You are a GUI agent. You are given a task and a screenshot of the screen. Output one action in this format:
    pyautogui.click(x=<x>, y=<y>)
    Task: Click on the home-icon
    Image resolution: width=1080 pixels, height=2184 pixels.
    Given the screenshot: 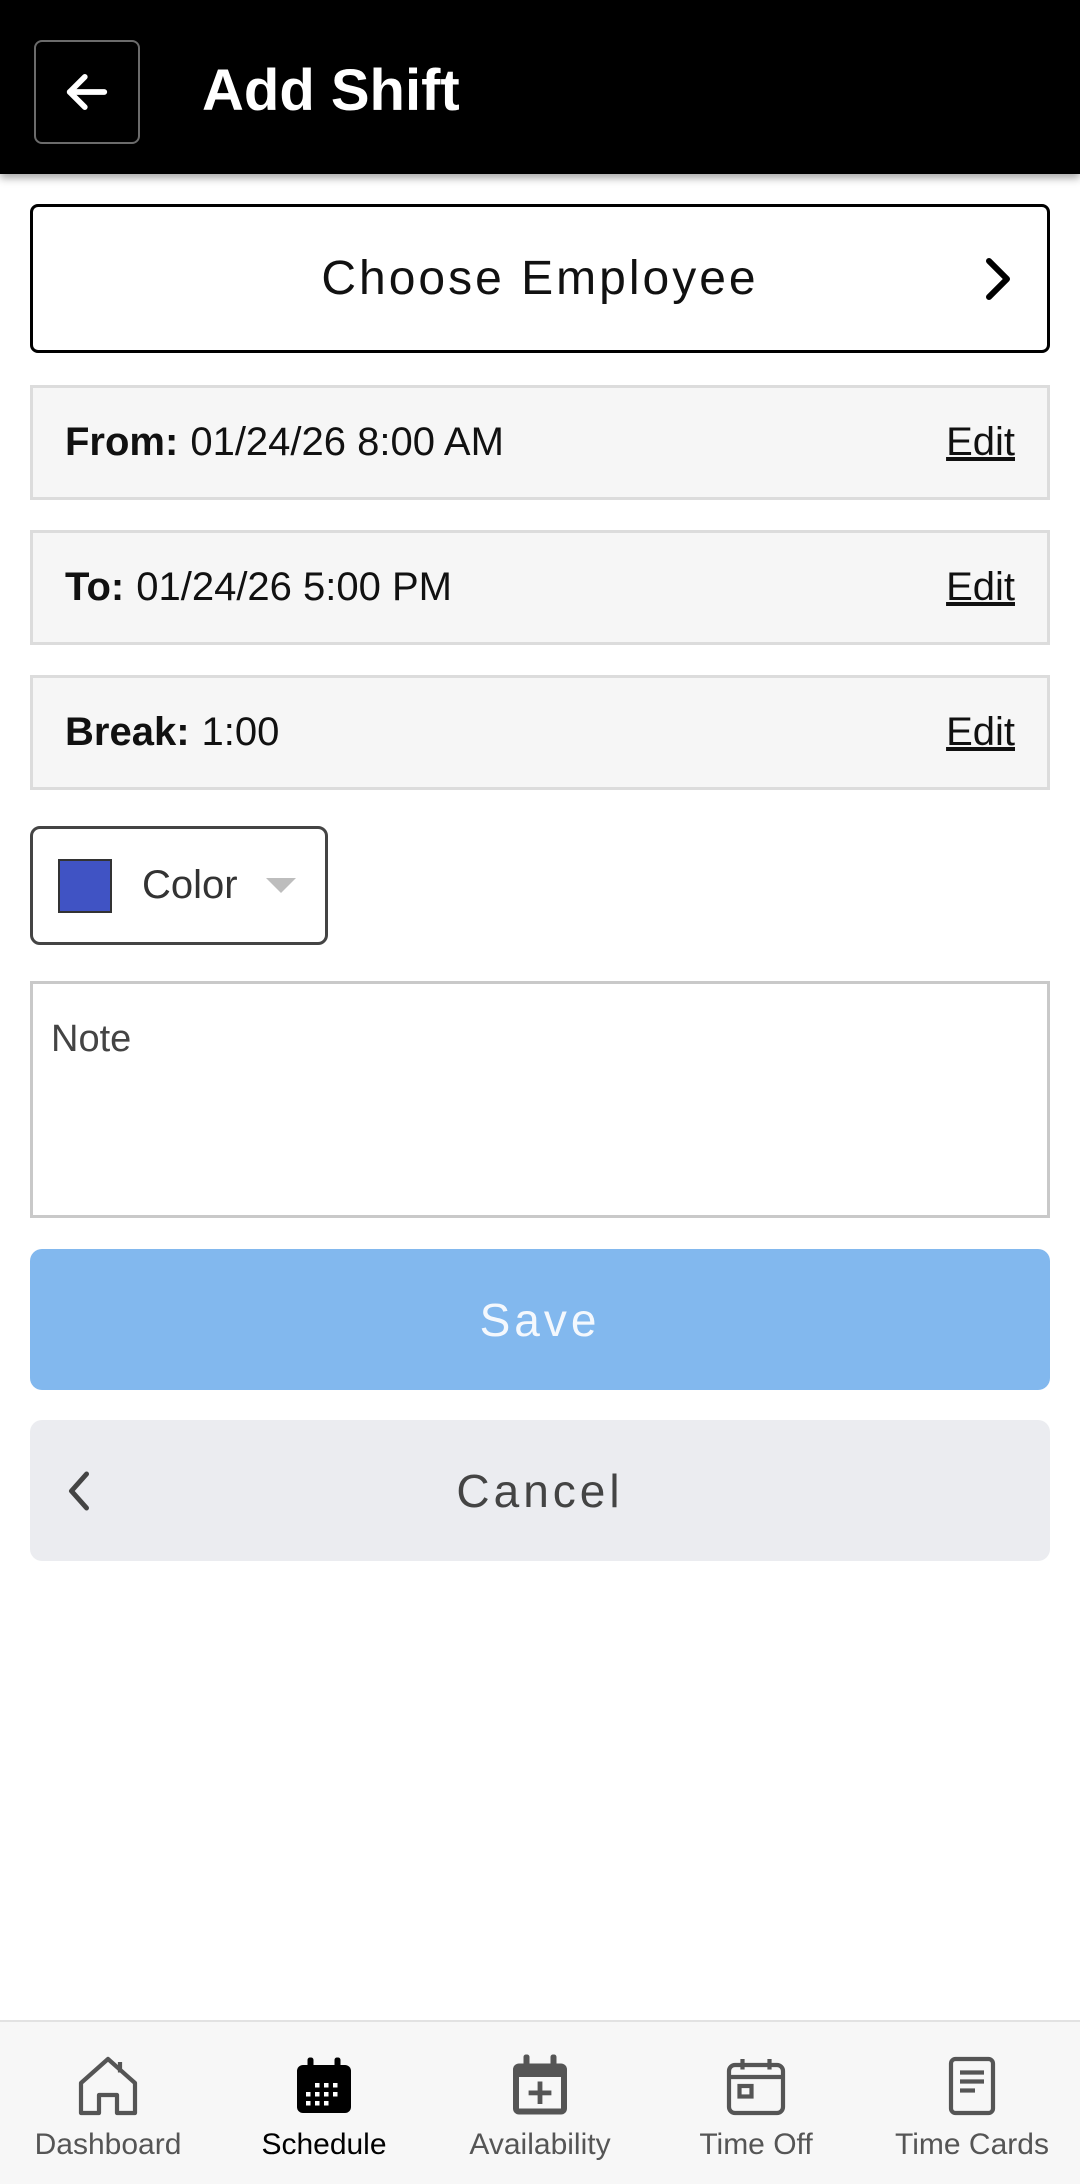 What is the action you would take?
    pyautogui.click(x=108, y=2086)
    